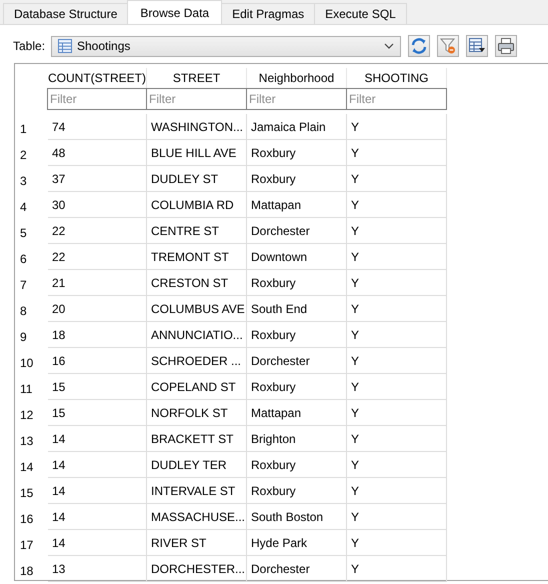 This screenshot has height=584, width=548. What do you see at coordinates (26, 363) in the screenshot?
I see `row-number: 10` at bounding box center [26, 363].